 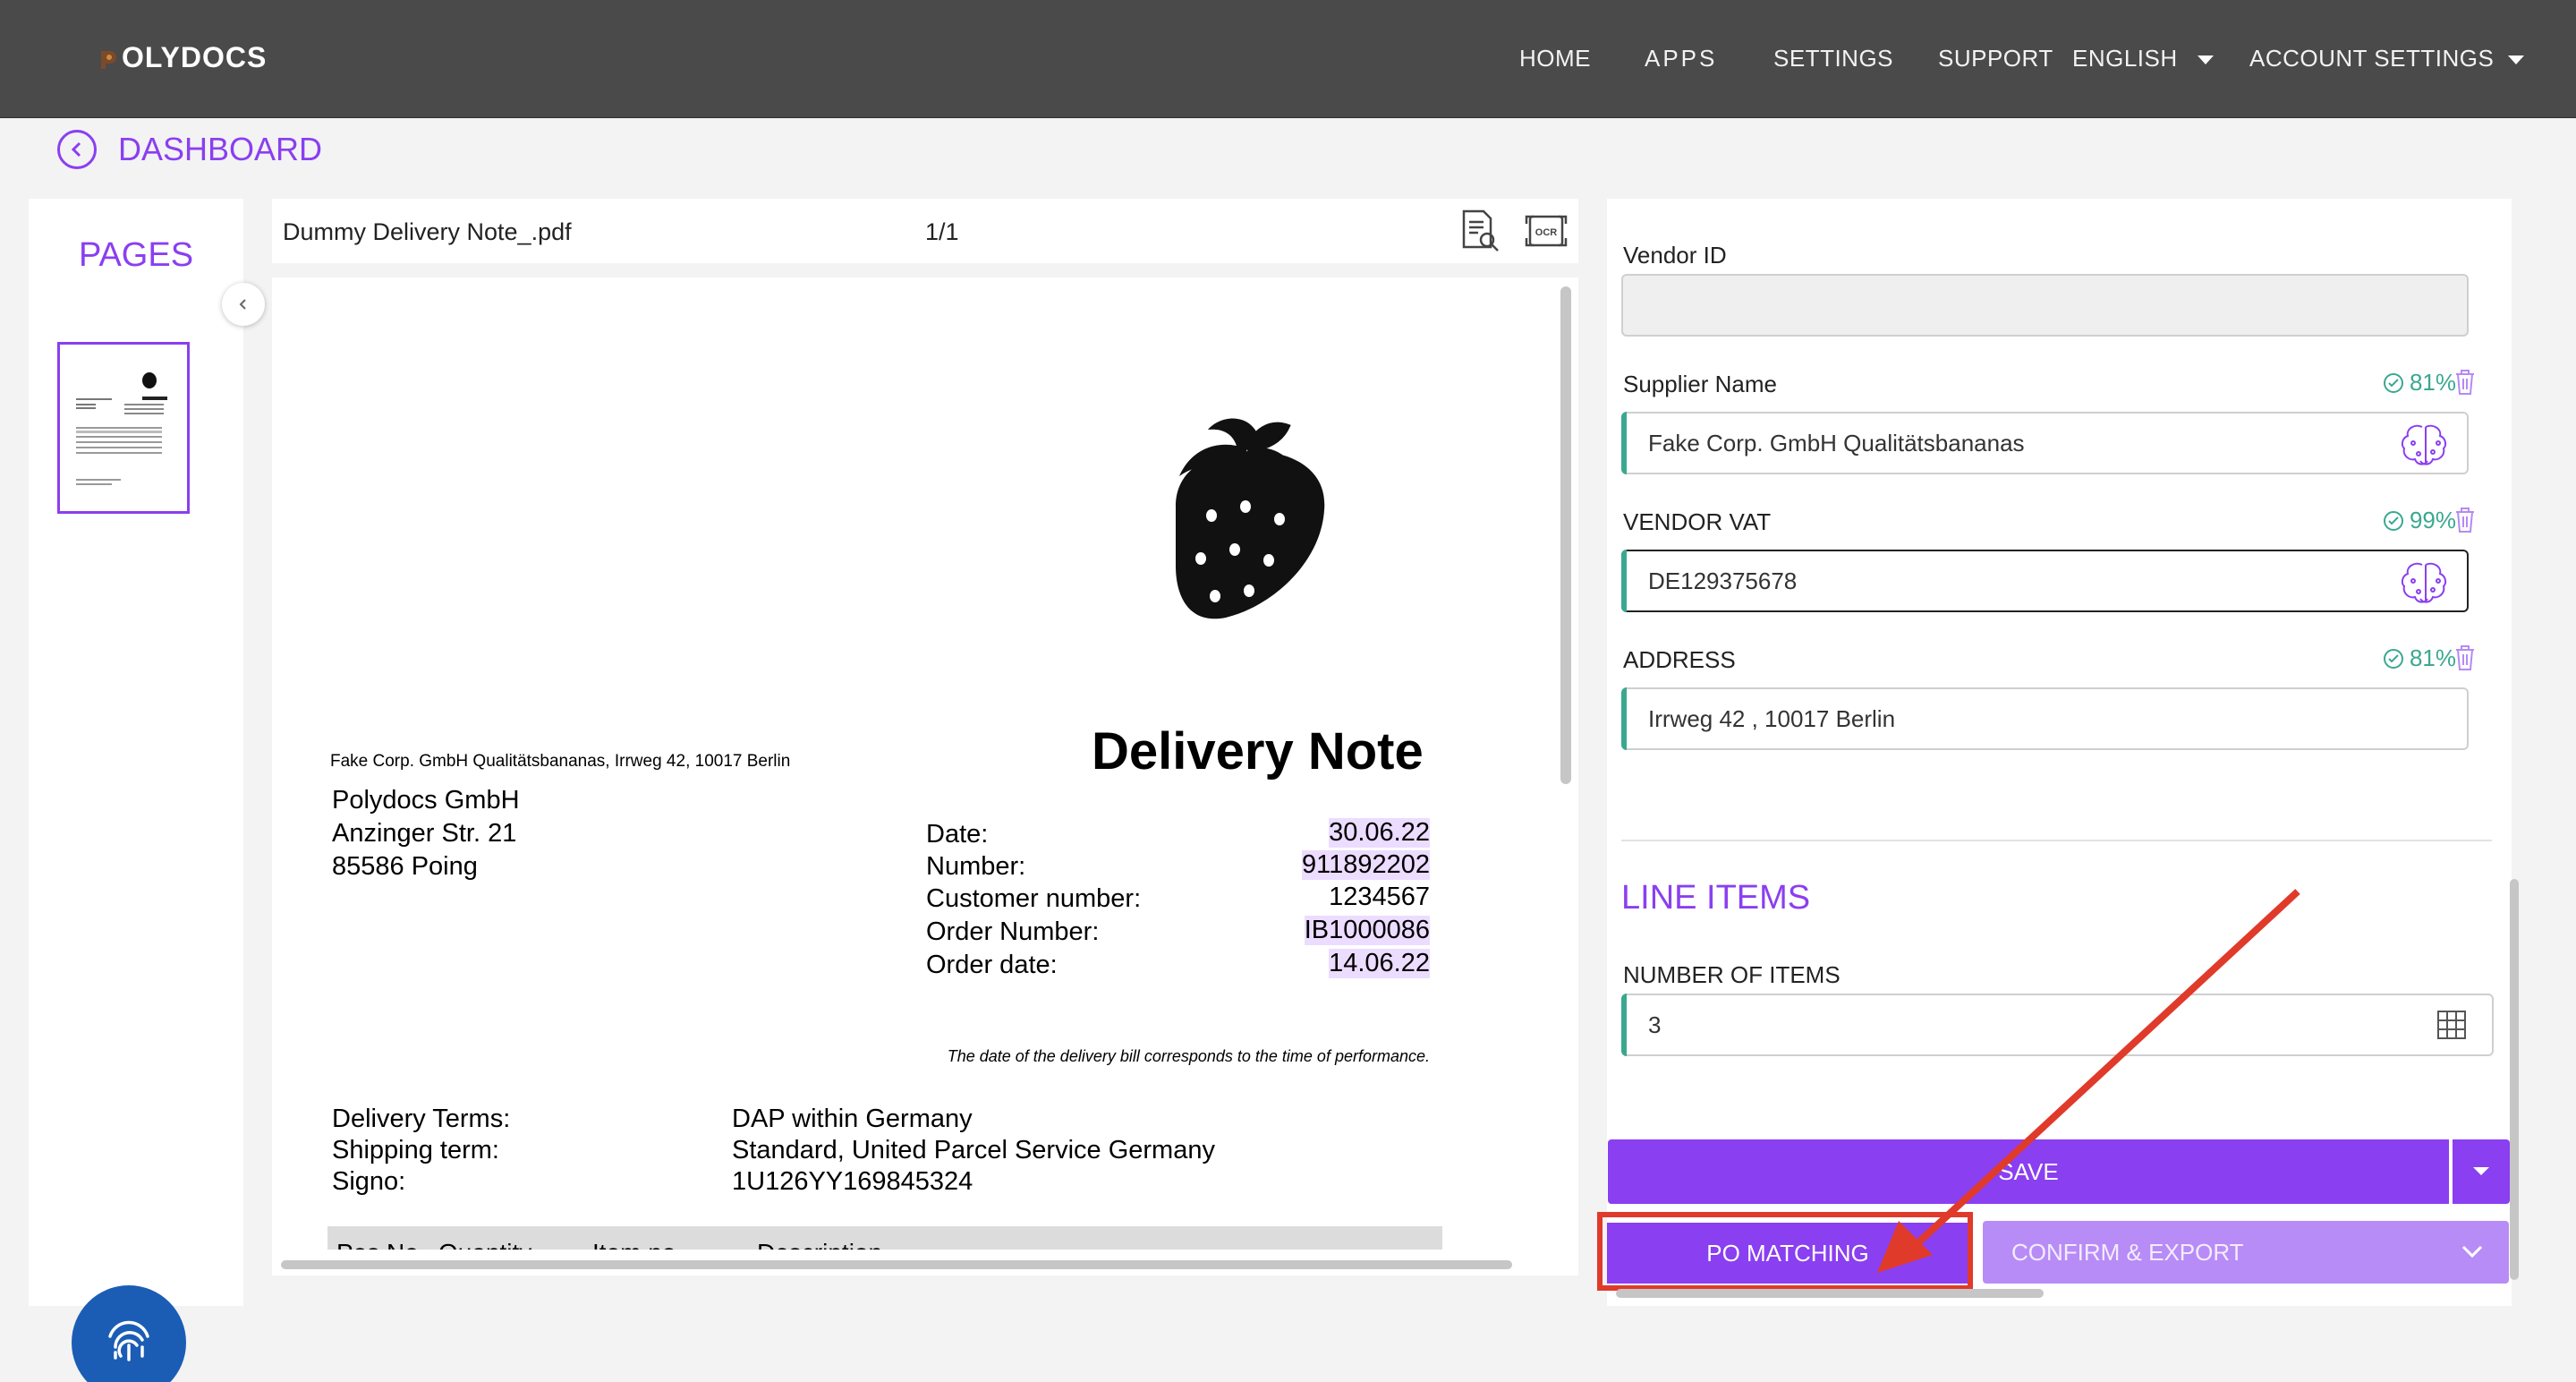 What do you see at coordinates (136, 255) in the screenshot?
I see `pages-title: PAGES` at bounding box center [136, 255].